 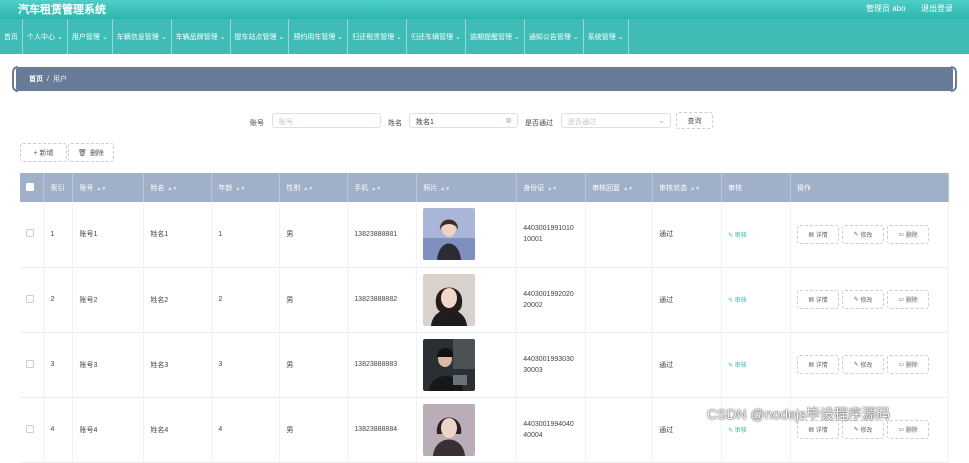 I want to click on nav-item-return-rental: 归还租赁管理 ⌄, so click(x=378, y=36).